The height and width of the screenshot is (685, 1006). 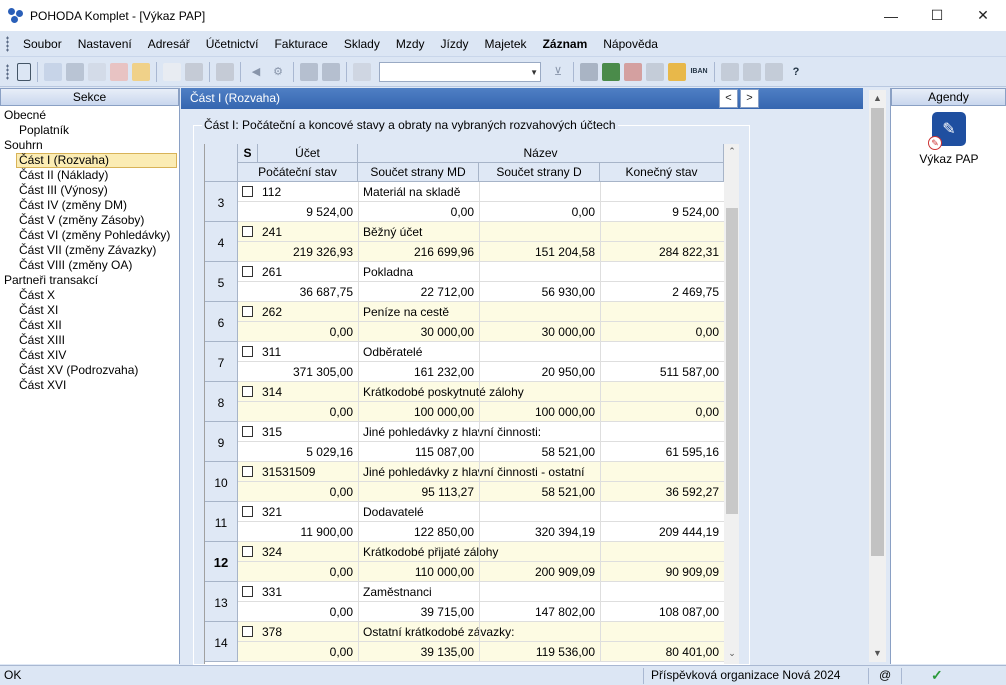 I want to click on cell-nazev: Odběratelé, so click(x=543, y=352).